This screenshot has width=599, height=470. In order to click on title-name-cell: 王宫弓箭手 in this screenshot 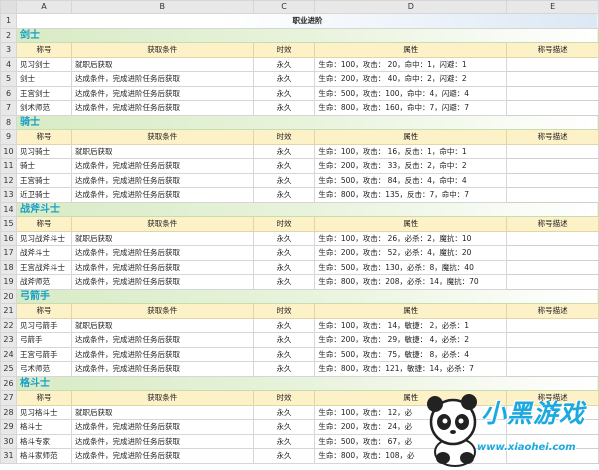, I will do `click(43, 354)`.